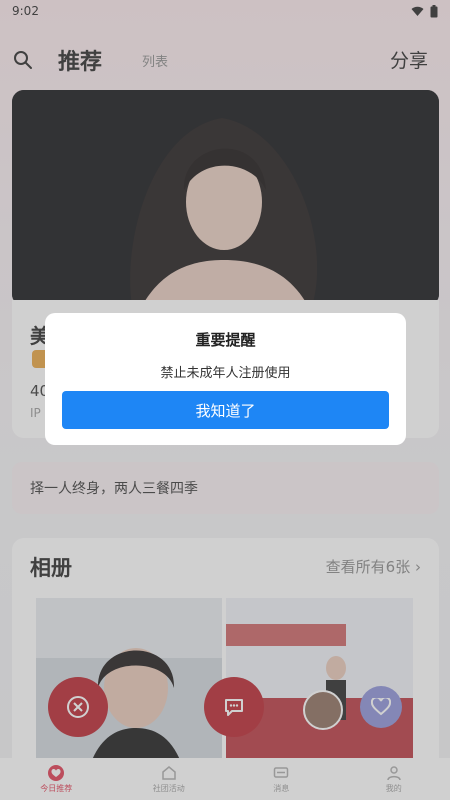  Describe the element at coordinates (225, 340) in the screenshot. I see `dialog-title: 重要提醒` at that location.